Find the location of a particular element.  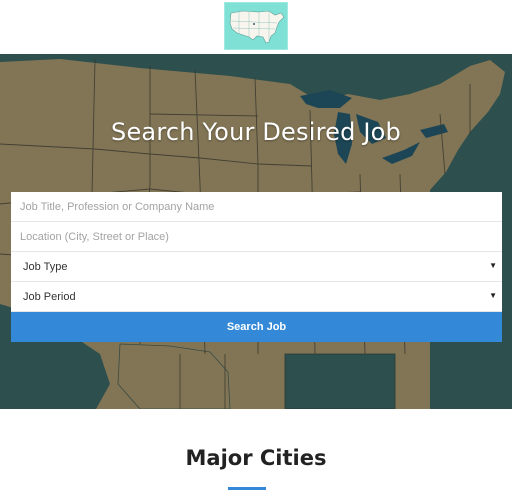

major-cities-heading: Major Cities is located at coordinates (256, 458).